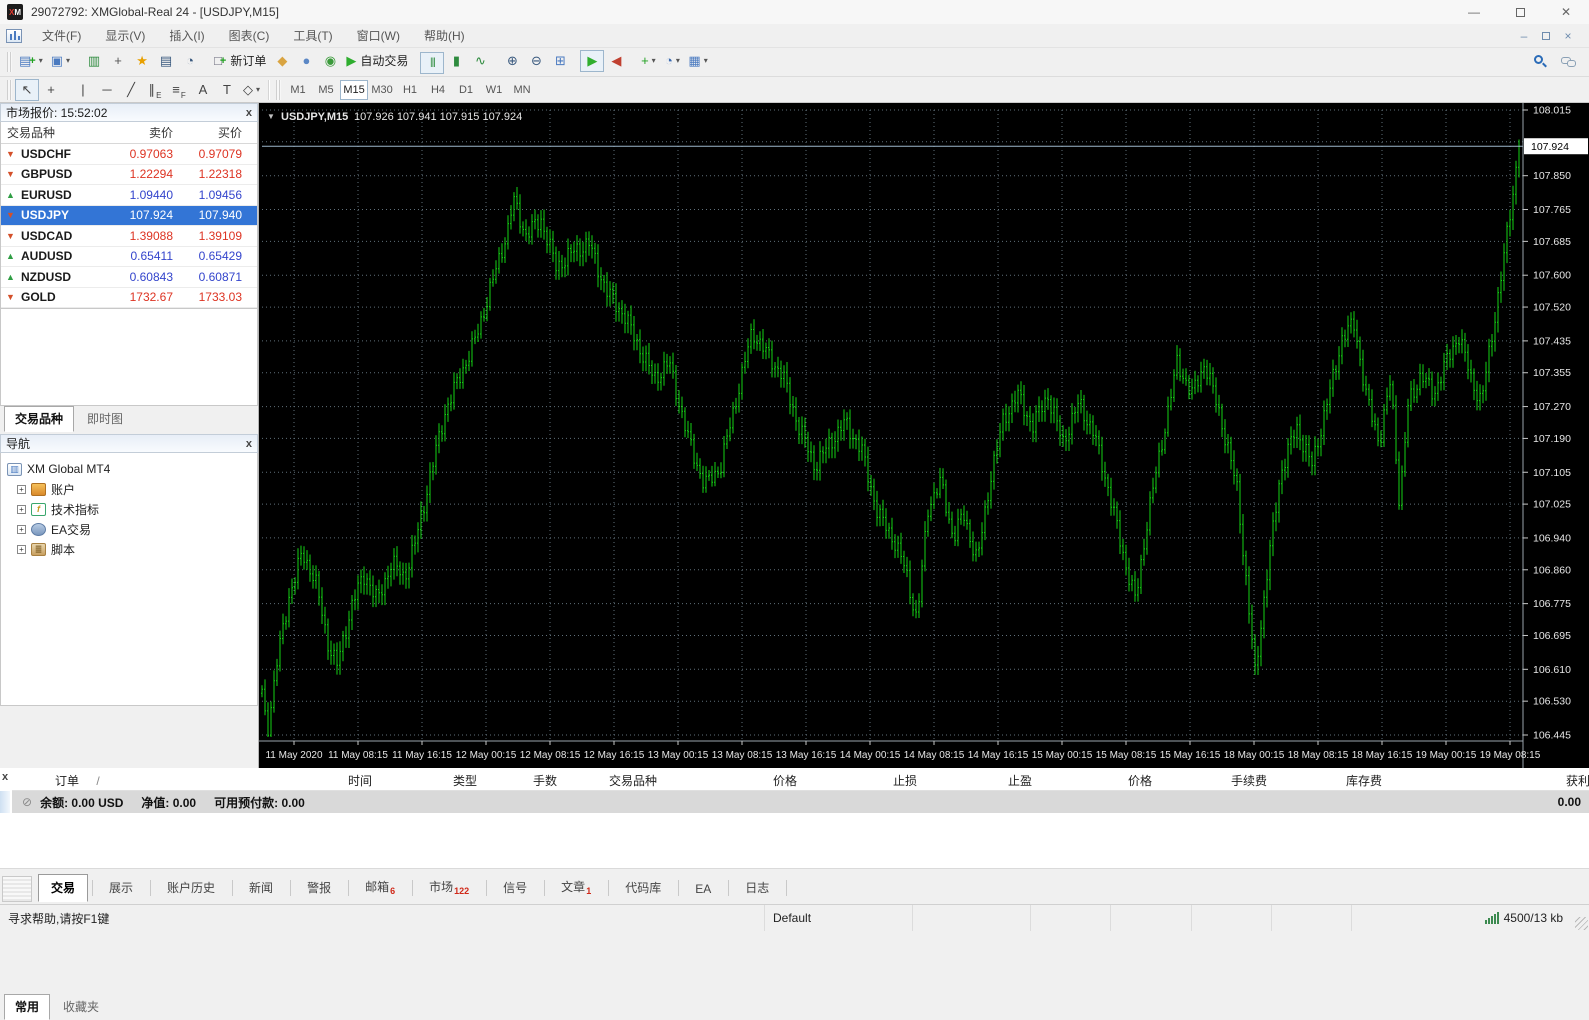 This screenshot has height=1020, width=1589. I want to click on child-minimize-button: –, so click(1524, 36).